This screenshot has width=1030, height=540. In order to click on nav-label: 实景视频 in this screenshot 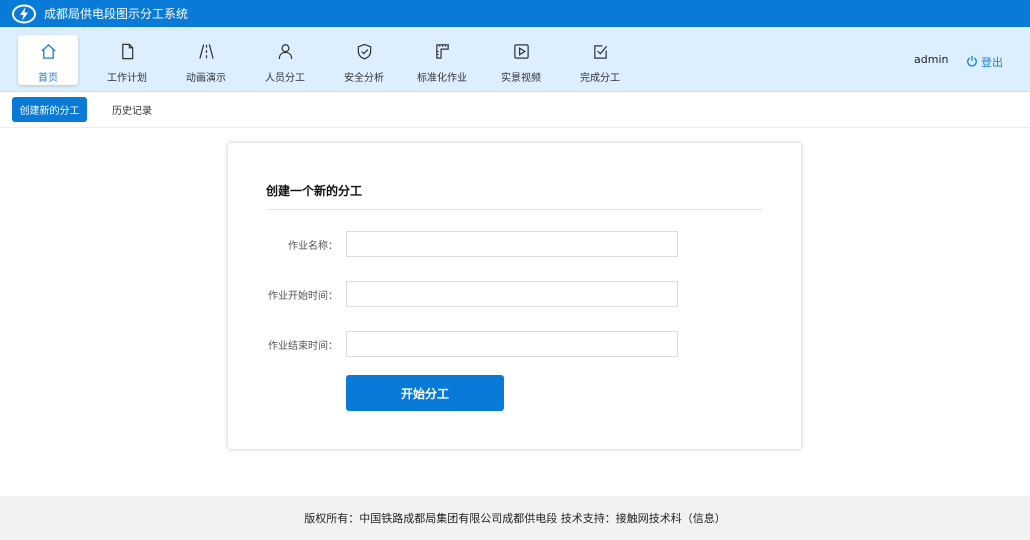, I will do `click(521, 78)`.